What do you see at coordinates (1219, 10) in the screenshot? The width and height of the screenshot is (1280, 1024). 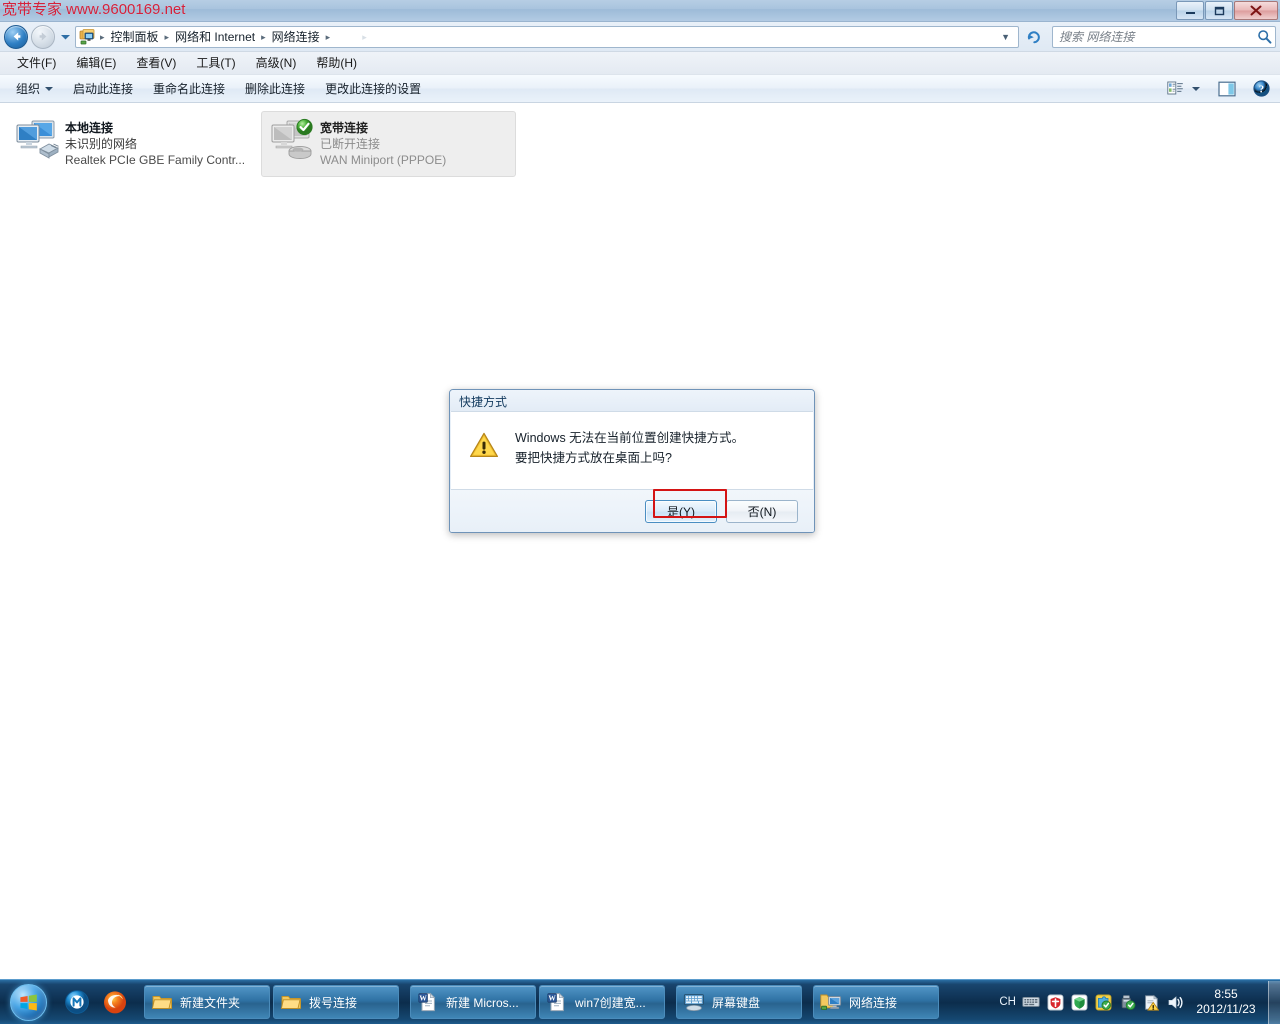 I see `maximize-button` at bounding box center [1219, 10].